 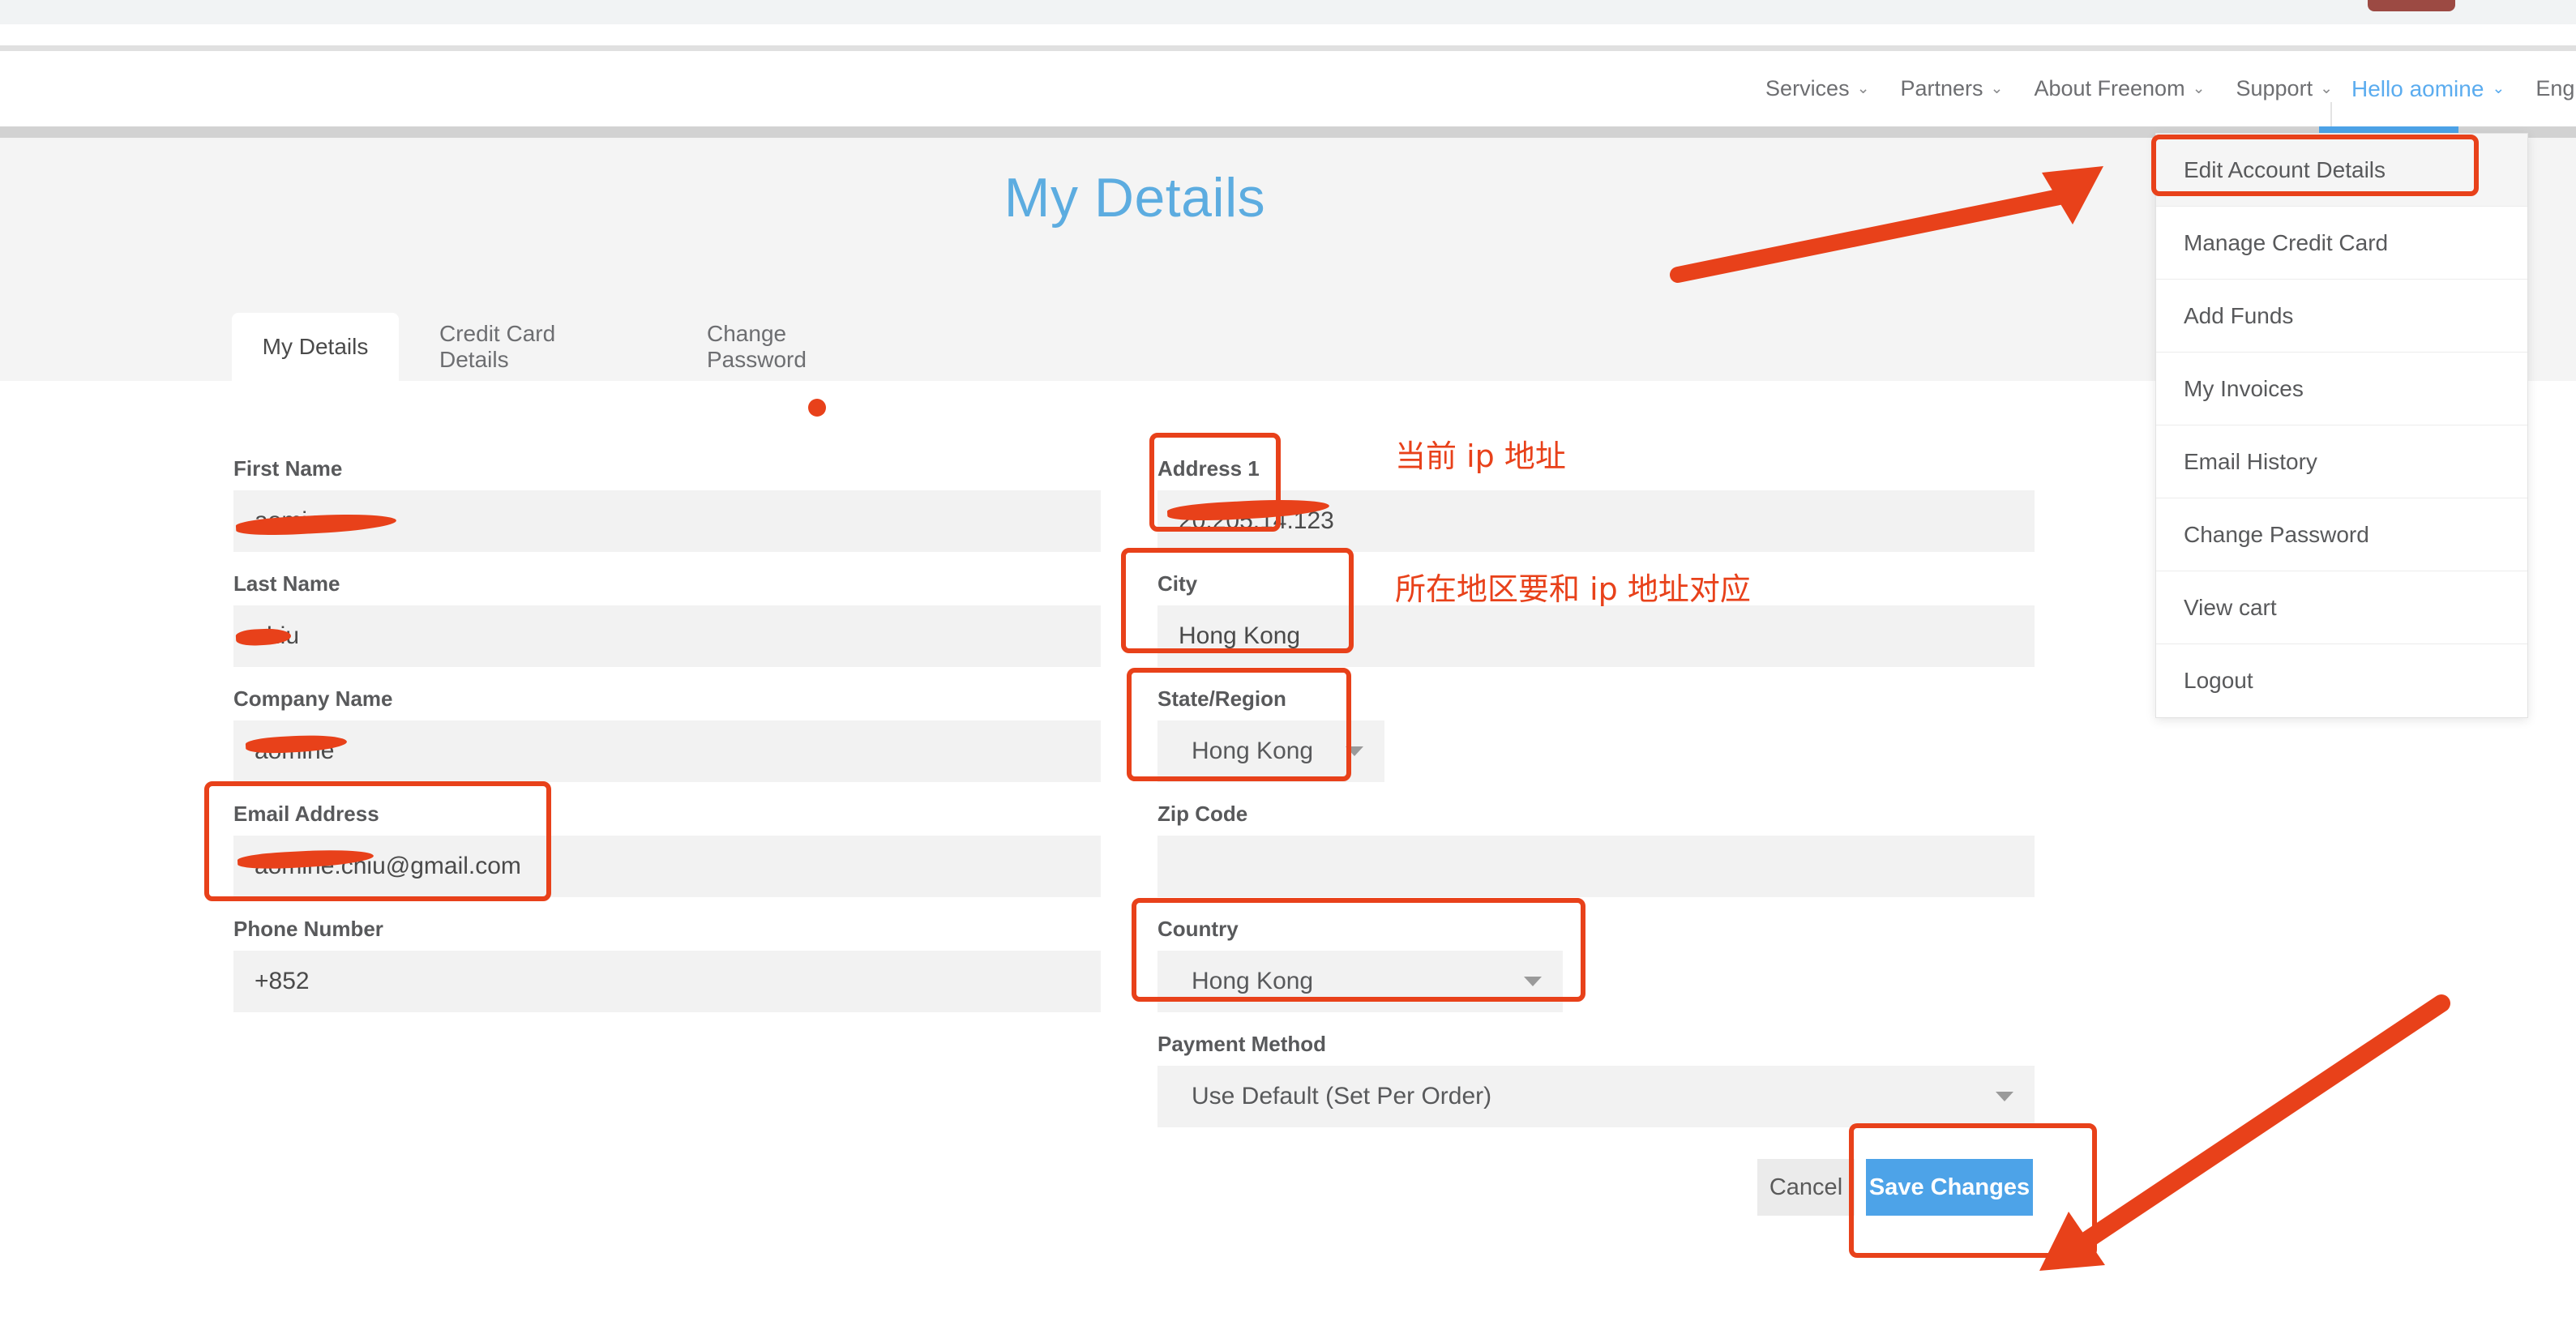 I want to click on annotation-dot, so click(x=817, y=408).